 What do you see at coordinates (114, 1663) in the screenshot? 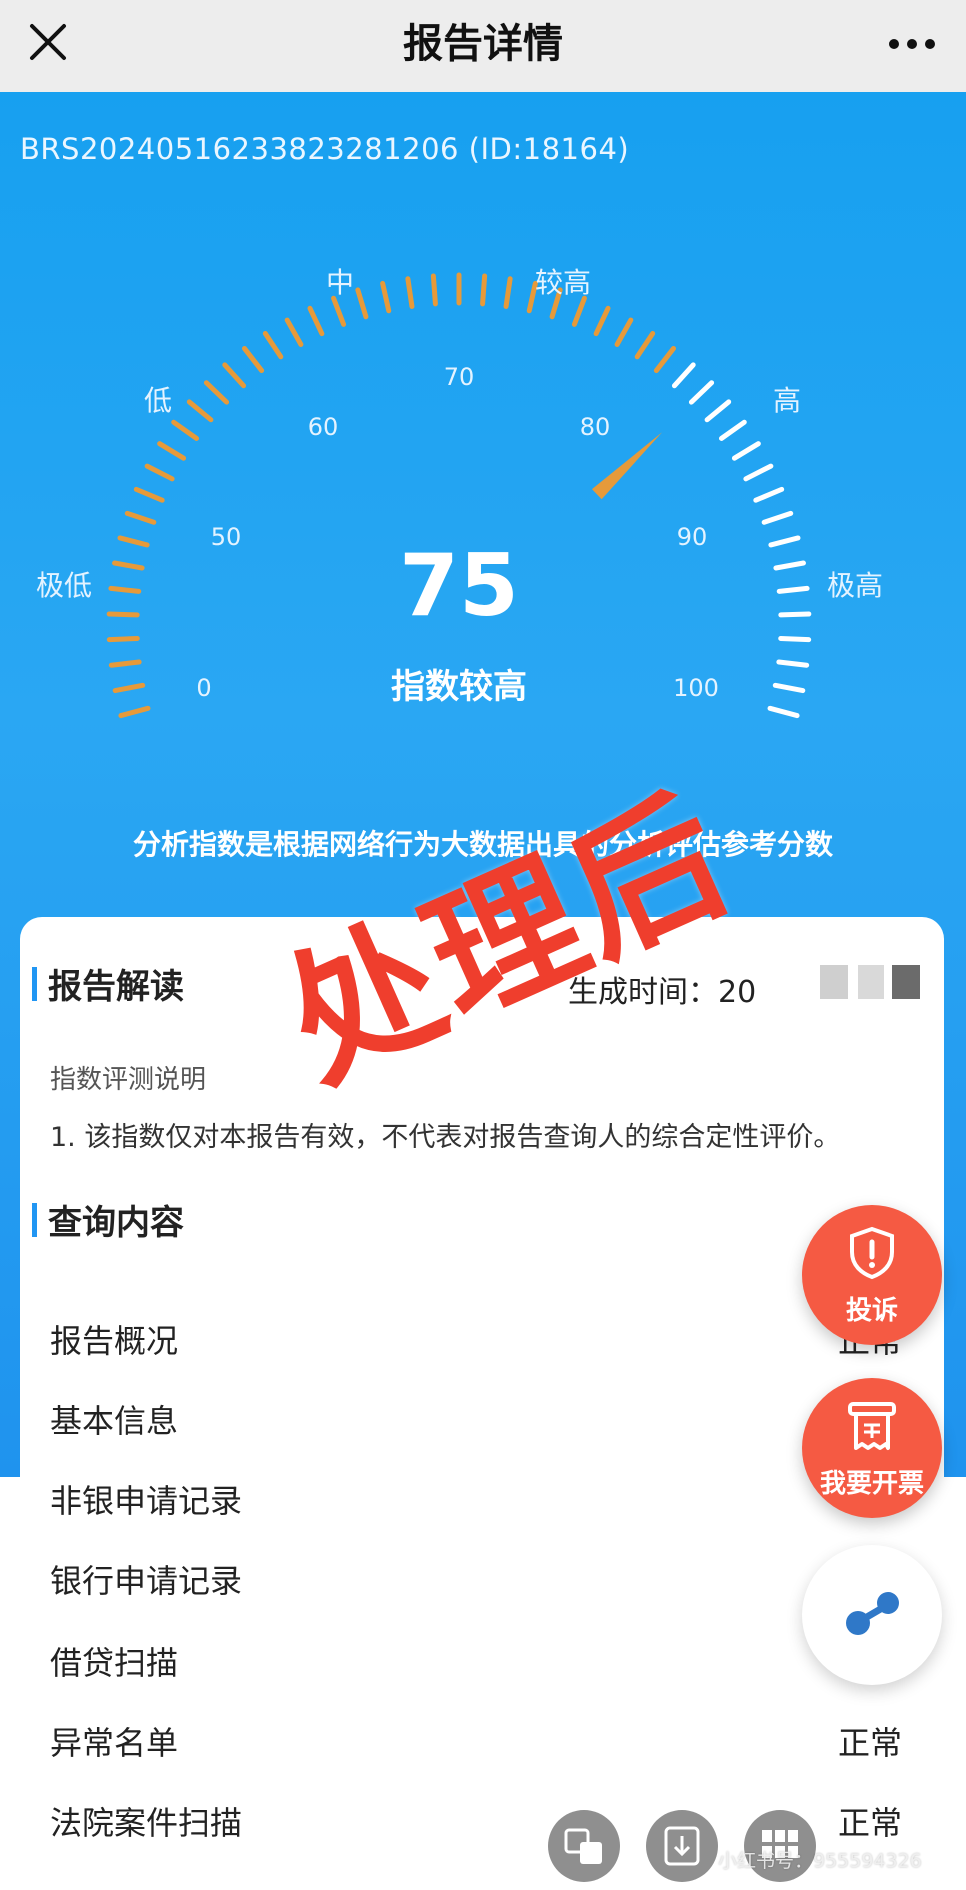
I see `item-name: 借贷扫描` at bounding box center [114, 1663].